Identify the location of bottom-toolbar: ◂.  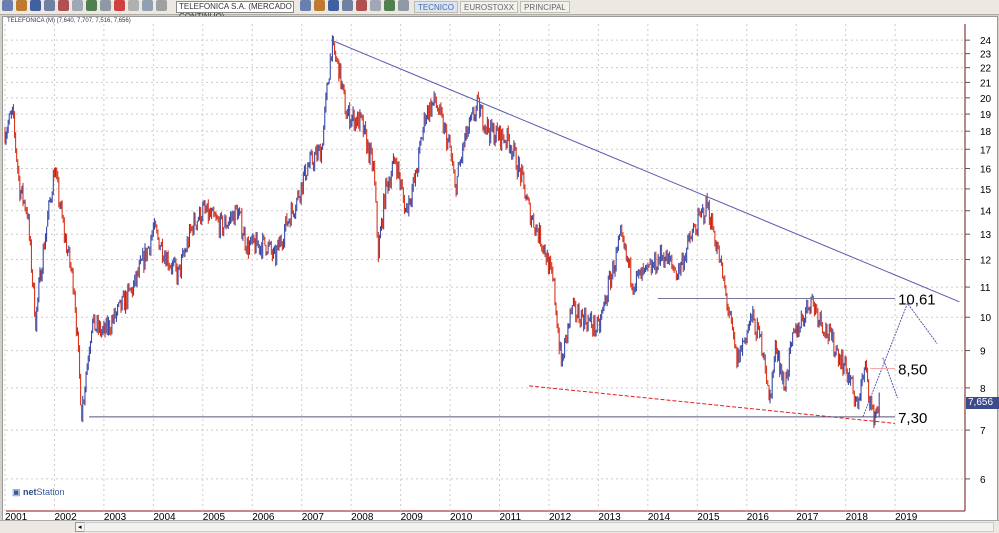
(499, 526).